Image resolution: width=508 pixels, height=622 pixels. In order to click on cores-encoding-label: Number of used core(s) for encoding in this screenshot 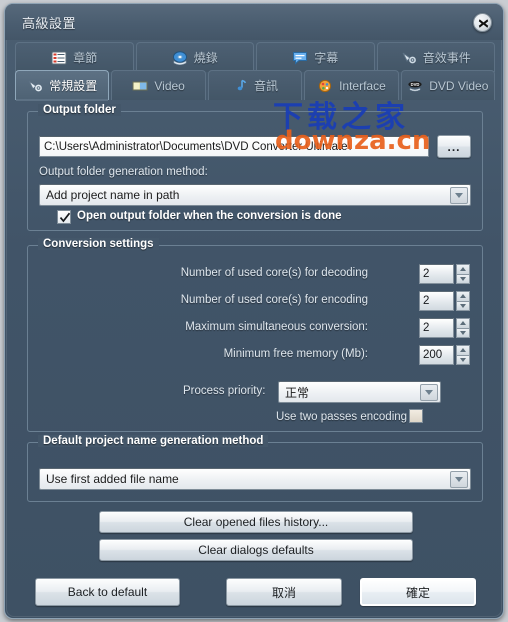, I will do `click(274, 300)`.